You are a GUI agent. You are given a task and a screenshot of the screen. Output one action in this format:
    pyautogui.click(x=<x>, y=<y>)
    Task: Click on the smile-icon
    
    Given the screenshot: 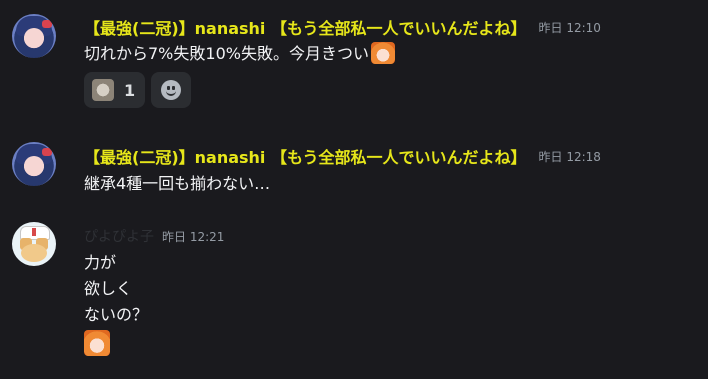 What is the action you would take?
    pyautogui.click(x=171, y=90)
    